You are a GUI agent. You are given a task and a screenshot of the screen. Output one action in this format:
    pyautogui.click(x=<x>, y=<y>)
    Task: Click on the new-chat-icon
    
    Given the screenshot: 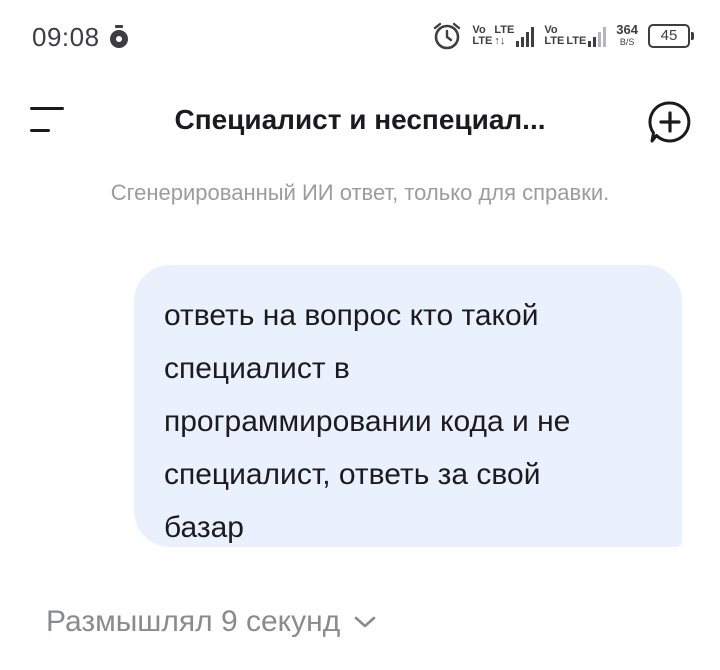 What is the action you would take?
    pyautogui.click(x=670, y=122)
    